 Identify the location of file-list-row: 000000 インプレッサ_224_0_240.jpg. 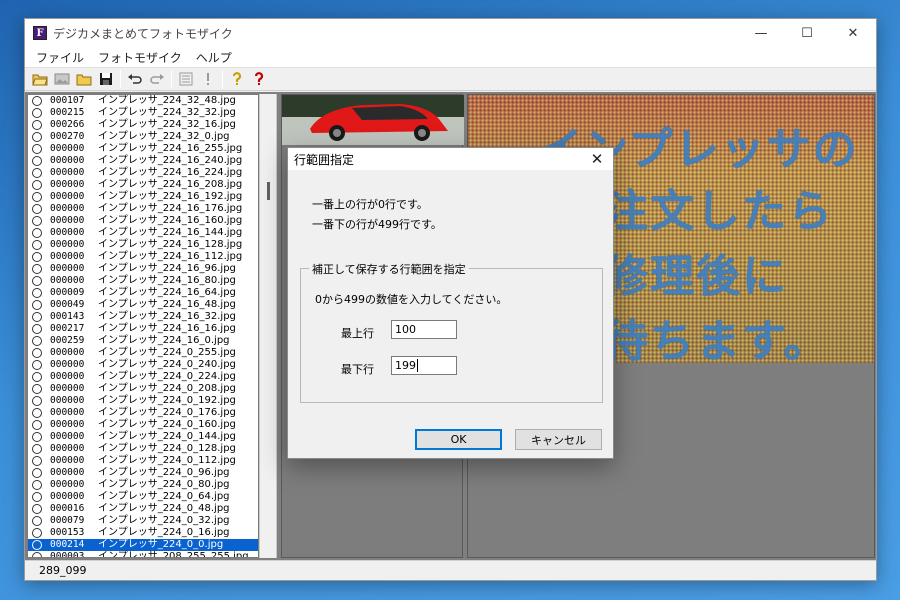
(143, 365).